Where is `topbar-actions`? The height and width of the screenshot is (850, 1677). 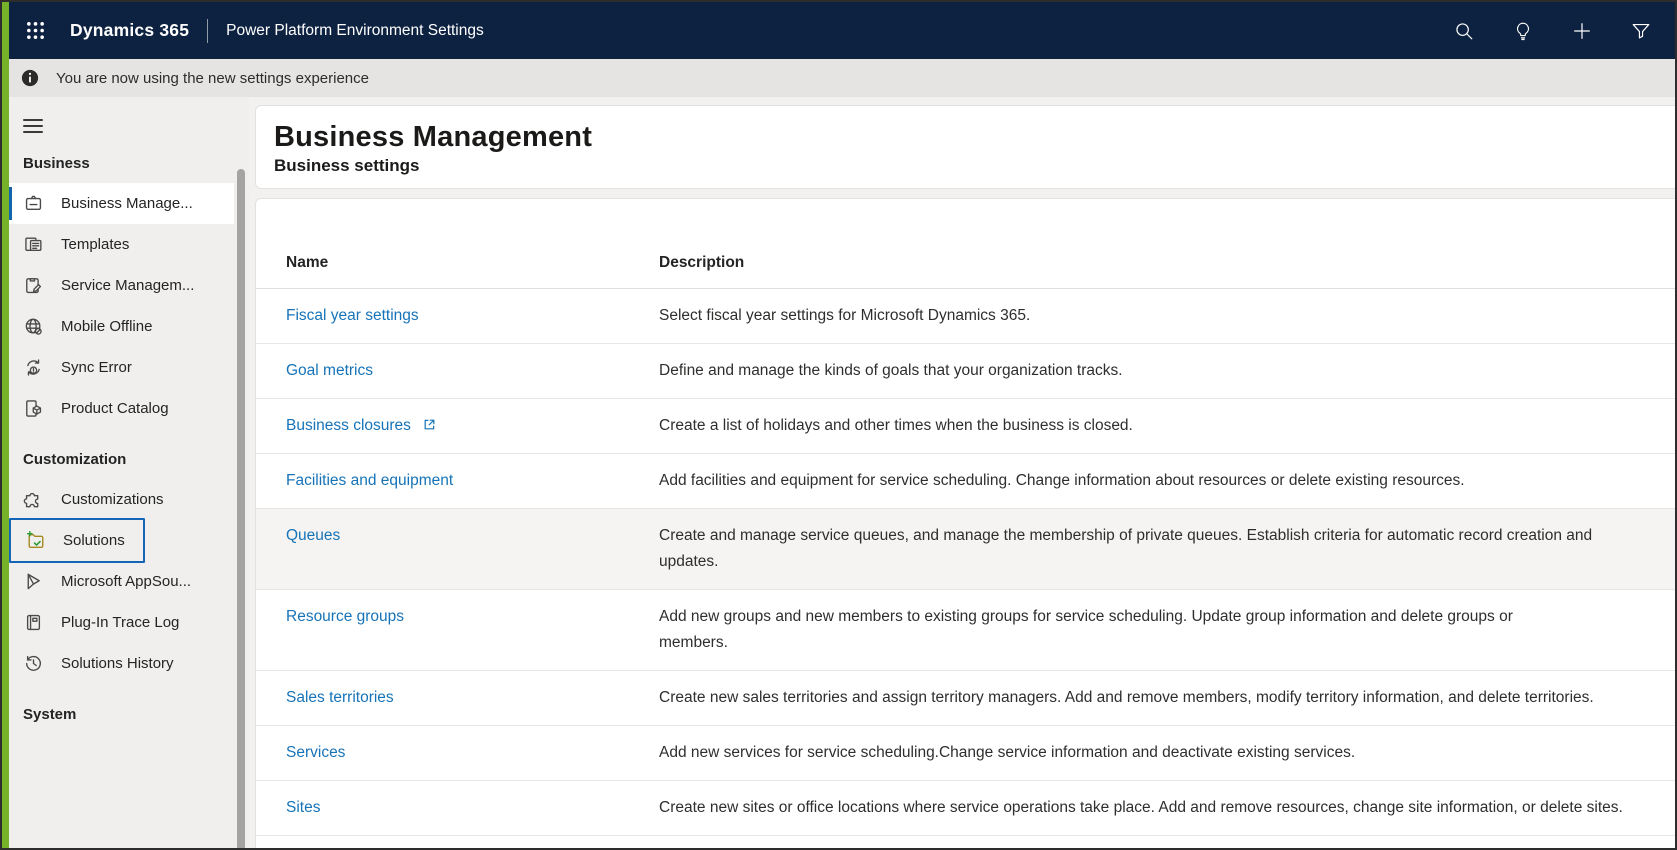 topbar-actions is located at coordinates (1552, 31).